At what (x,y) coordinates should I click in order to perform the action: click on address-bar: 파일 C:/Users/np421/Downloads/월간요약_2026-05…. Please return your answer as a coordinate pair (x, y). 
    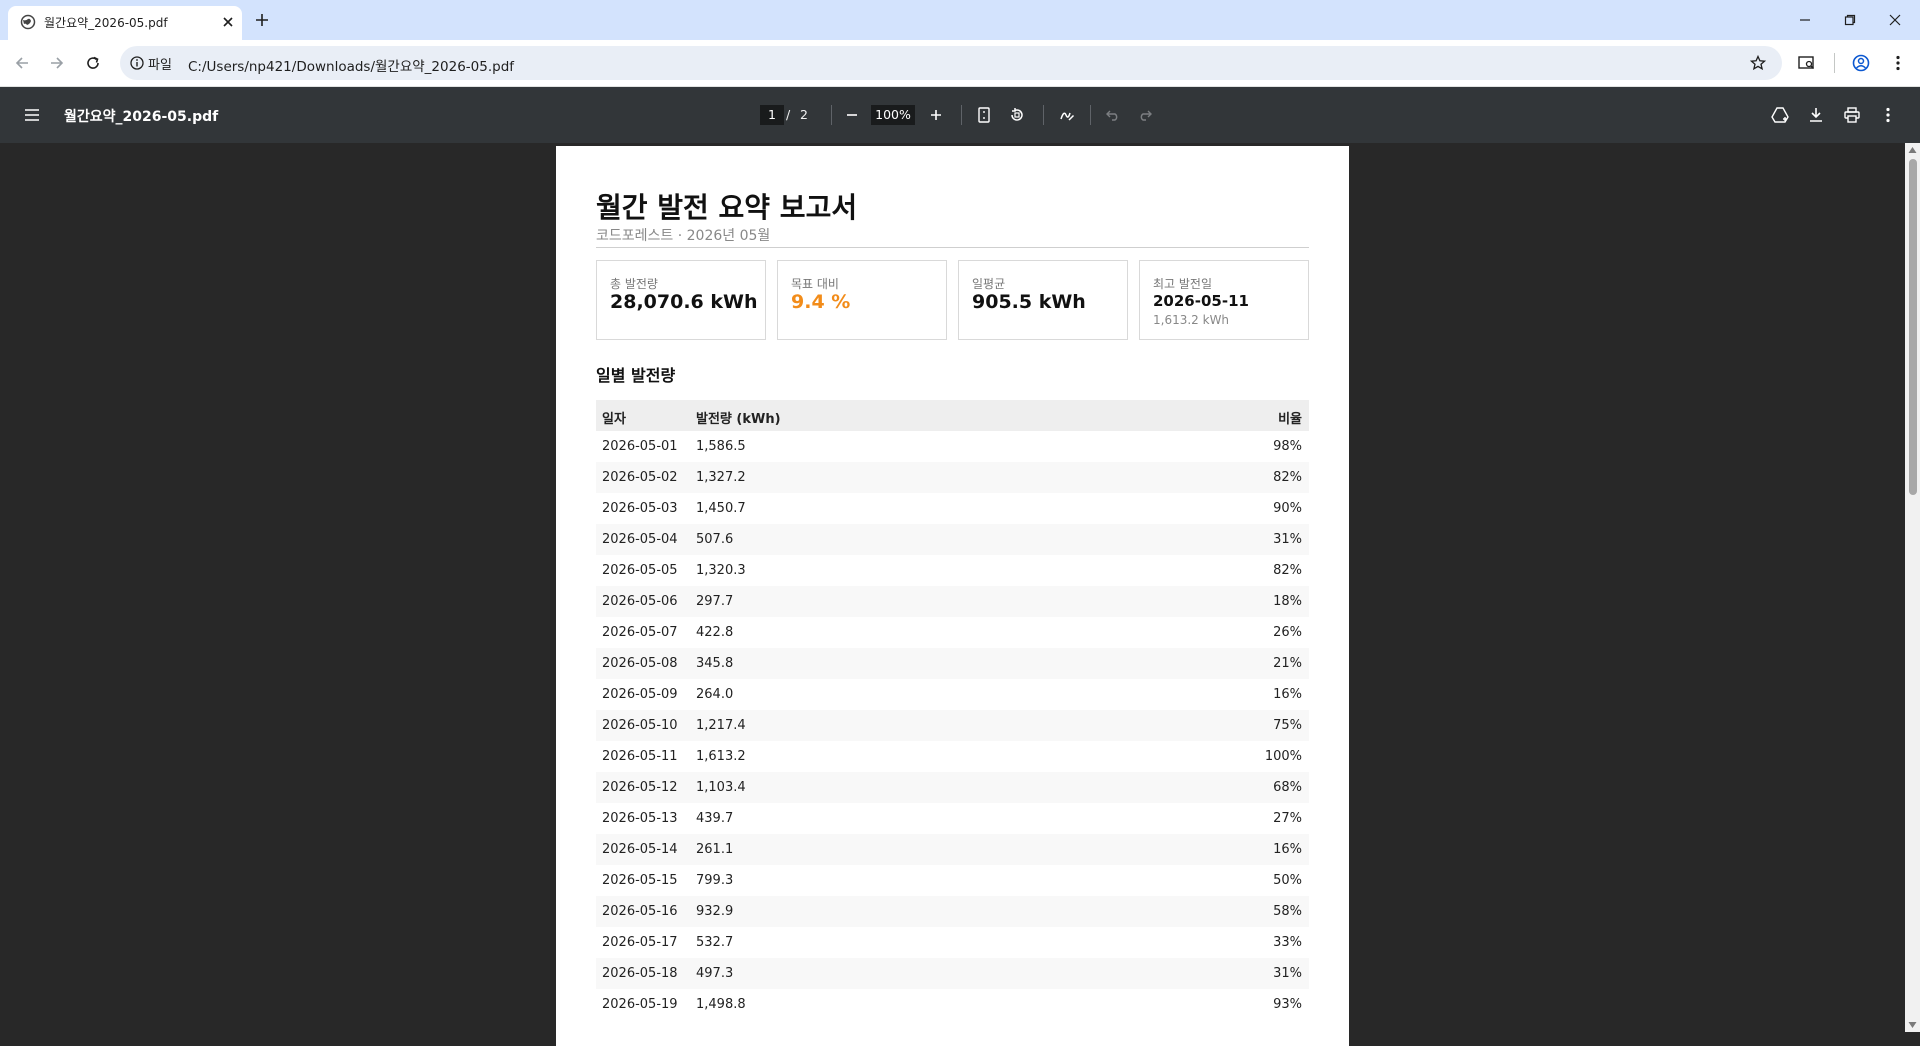
    Looking at the image, I should click on (951, 63).